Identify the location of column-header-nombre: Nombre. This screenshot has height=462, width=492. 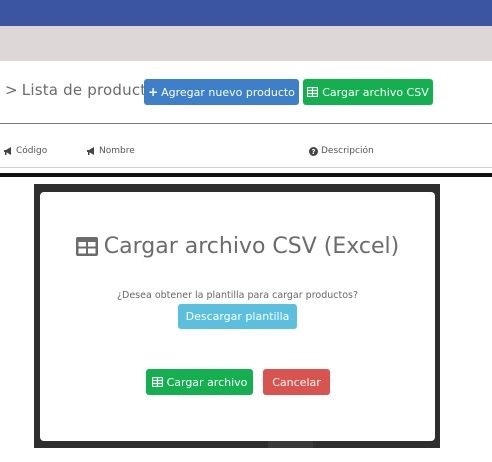
(111, 151).